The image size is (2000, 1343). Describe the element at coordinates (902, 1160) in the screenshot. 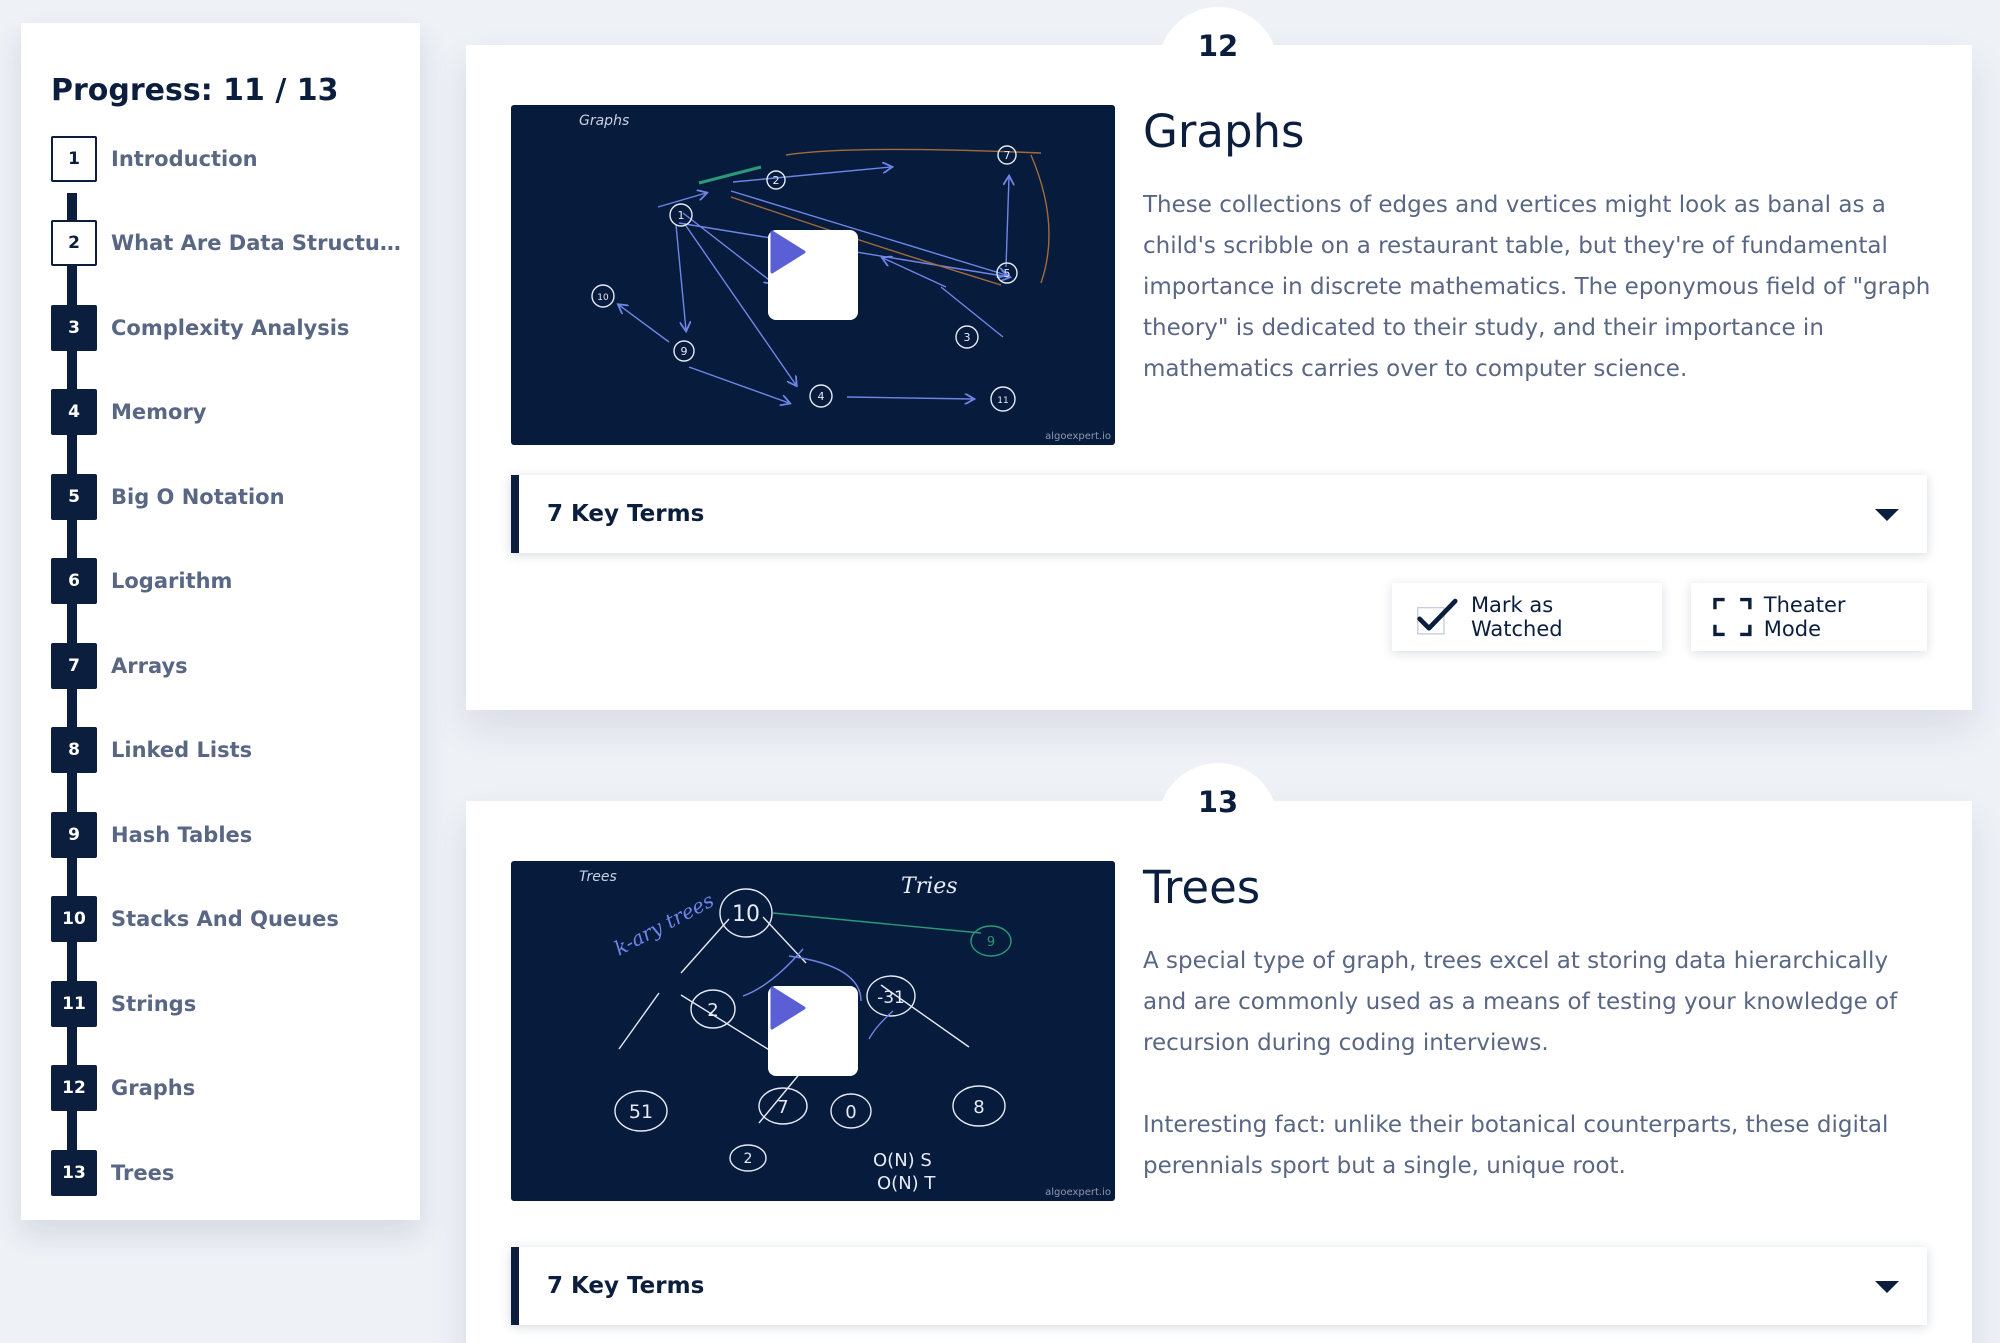

I see `thumbnail-annotation: O(N) S` at that location.